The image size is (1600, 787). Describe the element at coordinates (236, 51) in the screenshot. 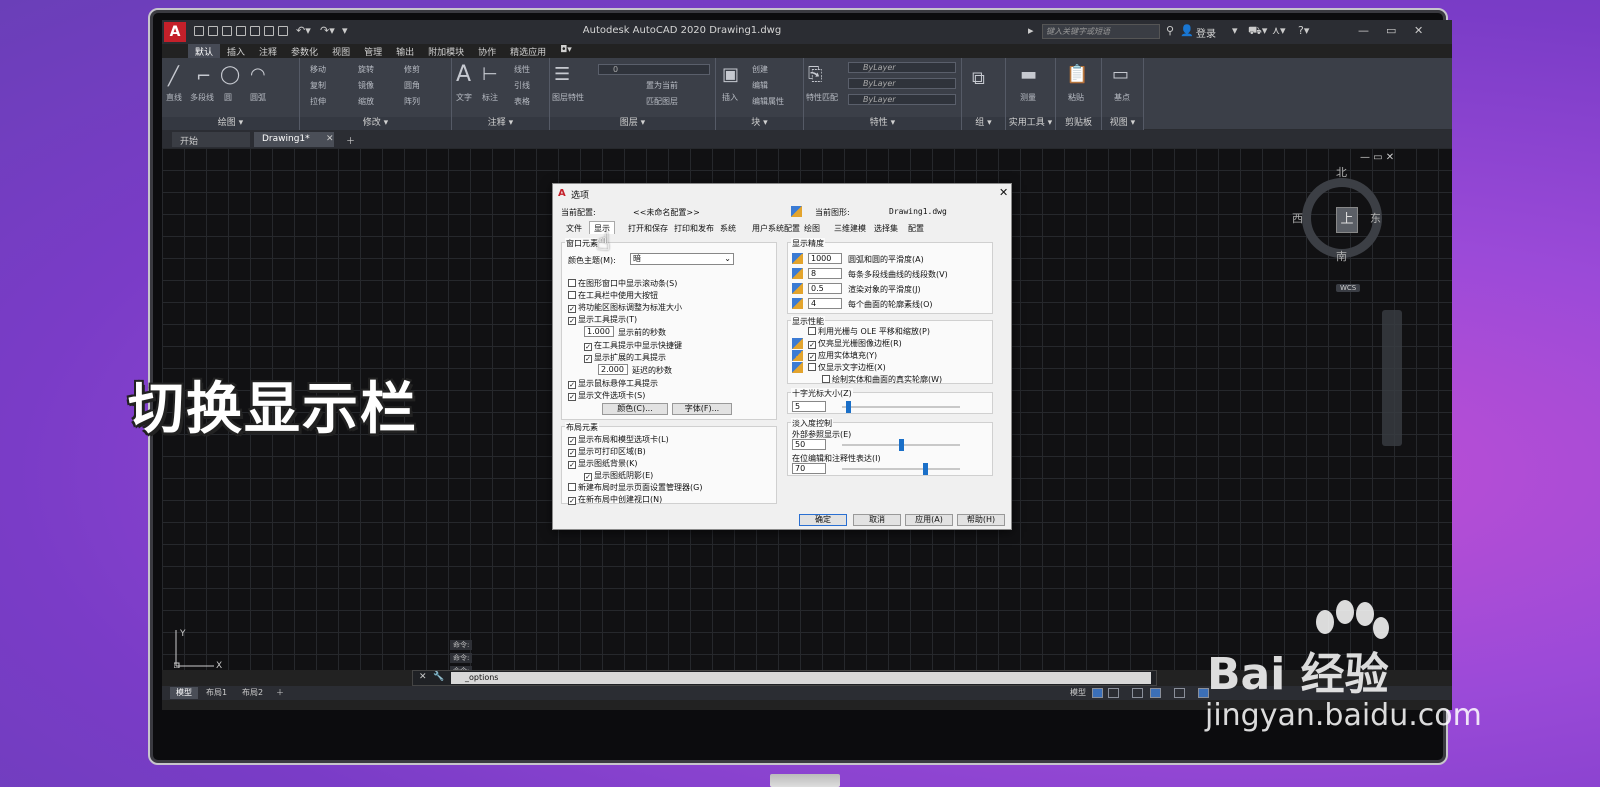

I see `ribbon-tab-insert: 插入` at that location.